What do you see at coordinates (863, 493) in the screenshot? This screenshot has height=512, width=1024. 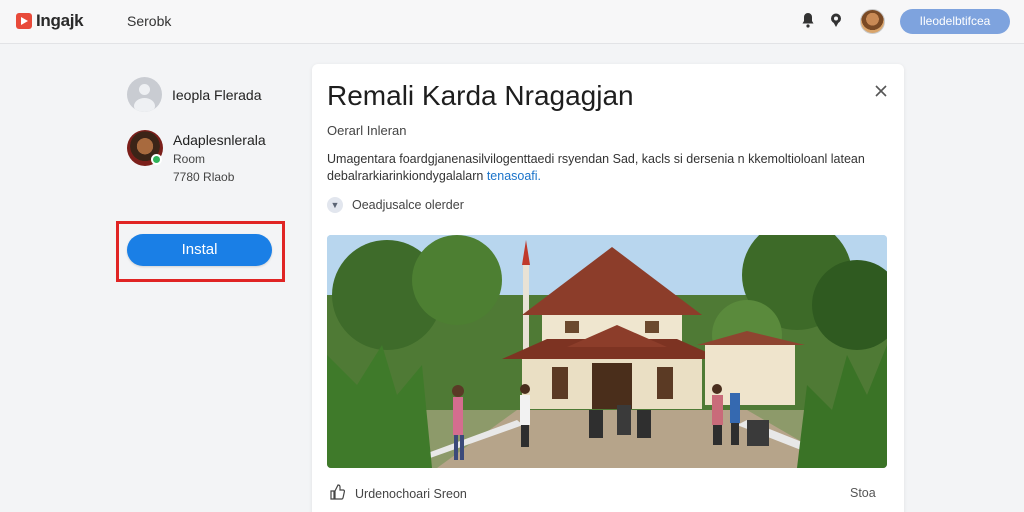 I see `footer-right-link: Stoa` at bounding box center [863, 493].